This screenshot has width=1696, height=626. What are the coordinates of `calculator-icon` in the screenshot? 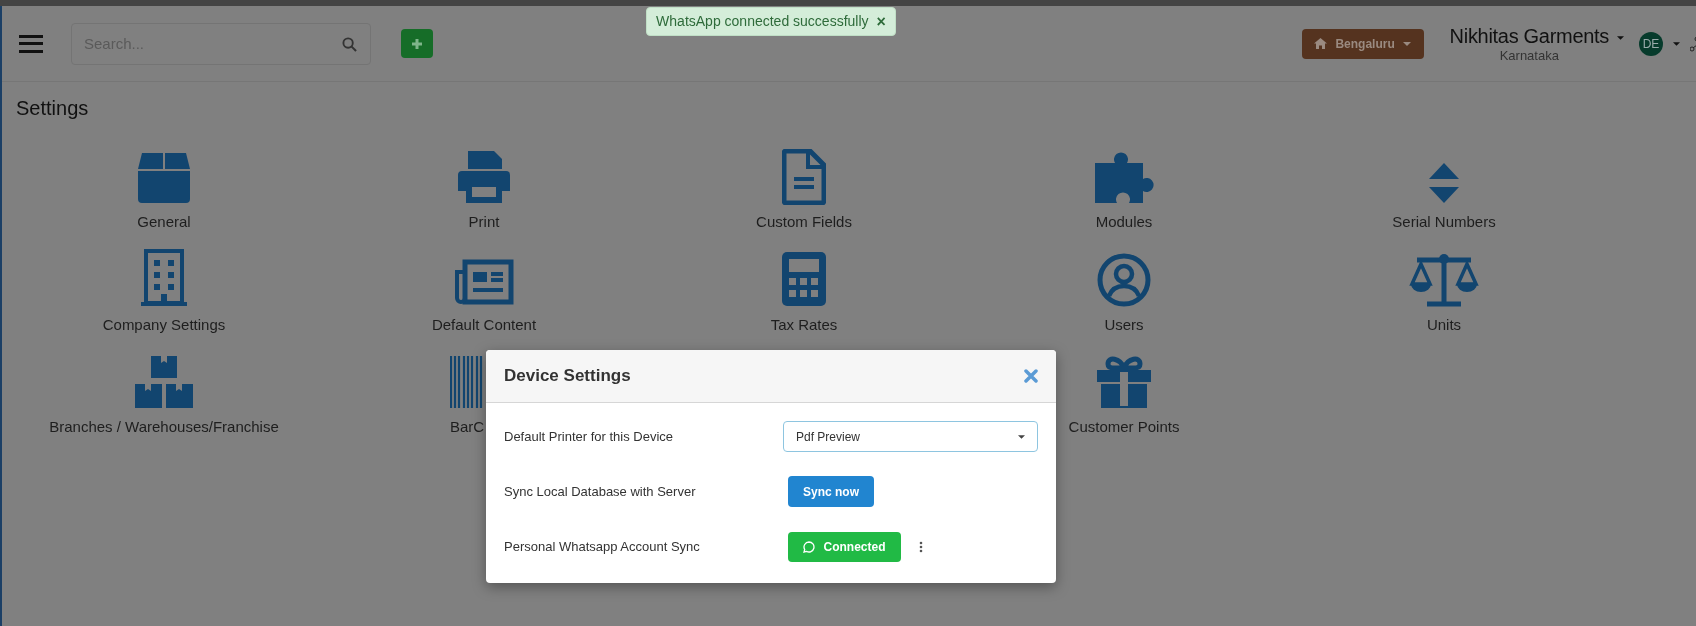 It's located at (804, 278).